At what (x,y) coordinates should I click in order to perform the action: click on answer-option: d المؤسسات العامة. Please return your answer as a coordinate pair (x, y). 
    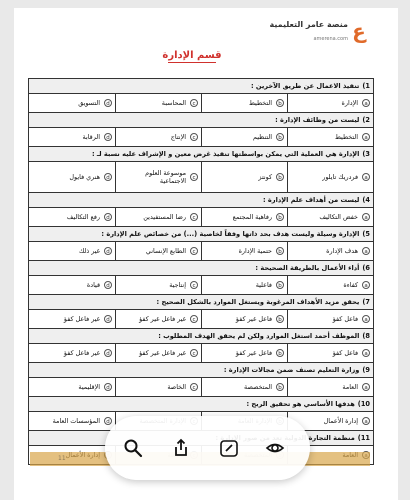
    Looking at the image, I should click on (72, 421).